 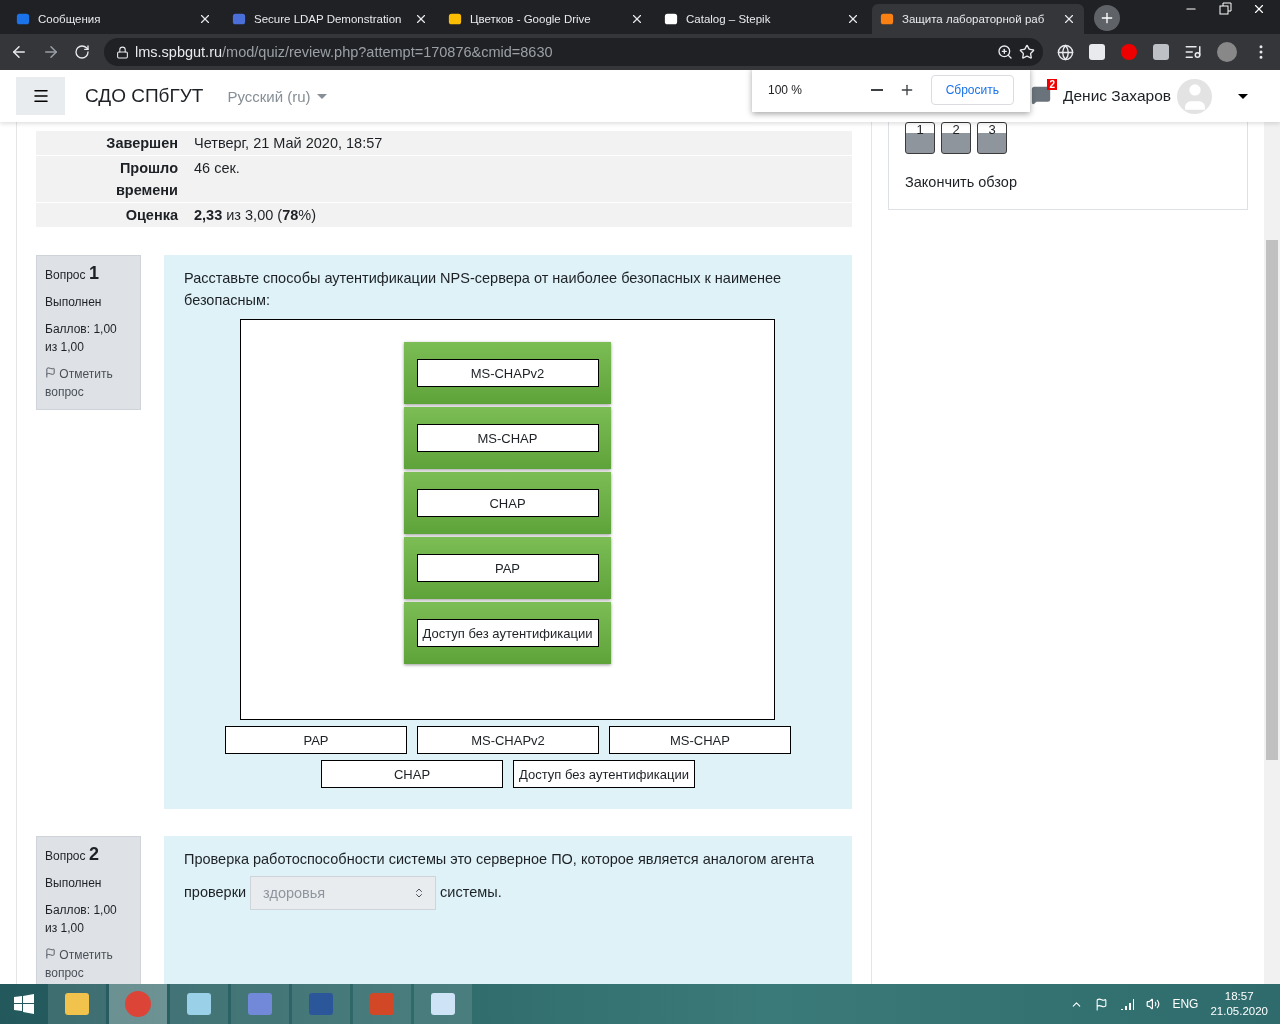 What do you see at coordinates (573, 52) in the screenshot?
I see `address-field: lms.spbgut.ru/mod/quiz/review.php?attempt=170876&cmid=8630` at bounding box center [573, 52].